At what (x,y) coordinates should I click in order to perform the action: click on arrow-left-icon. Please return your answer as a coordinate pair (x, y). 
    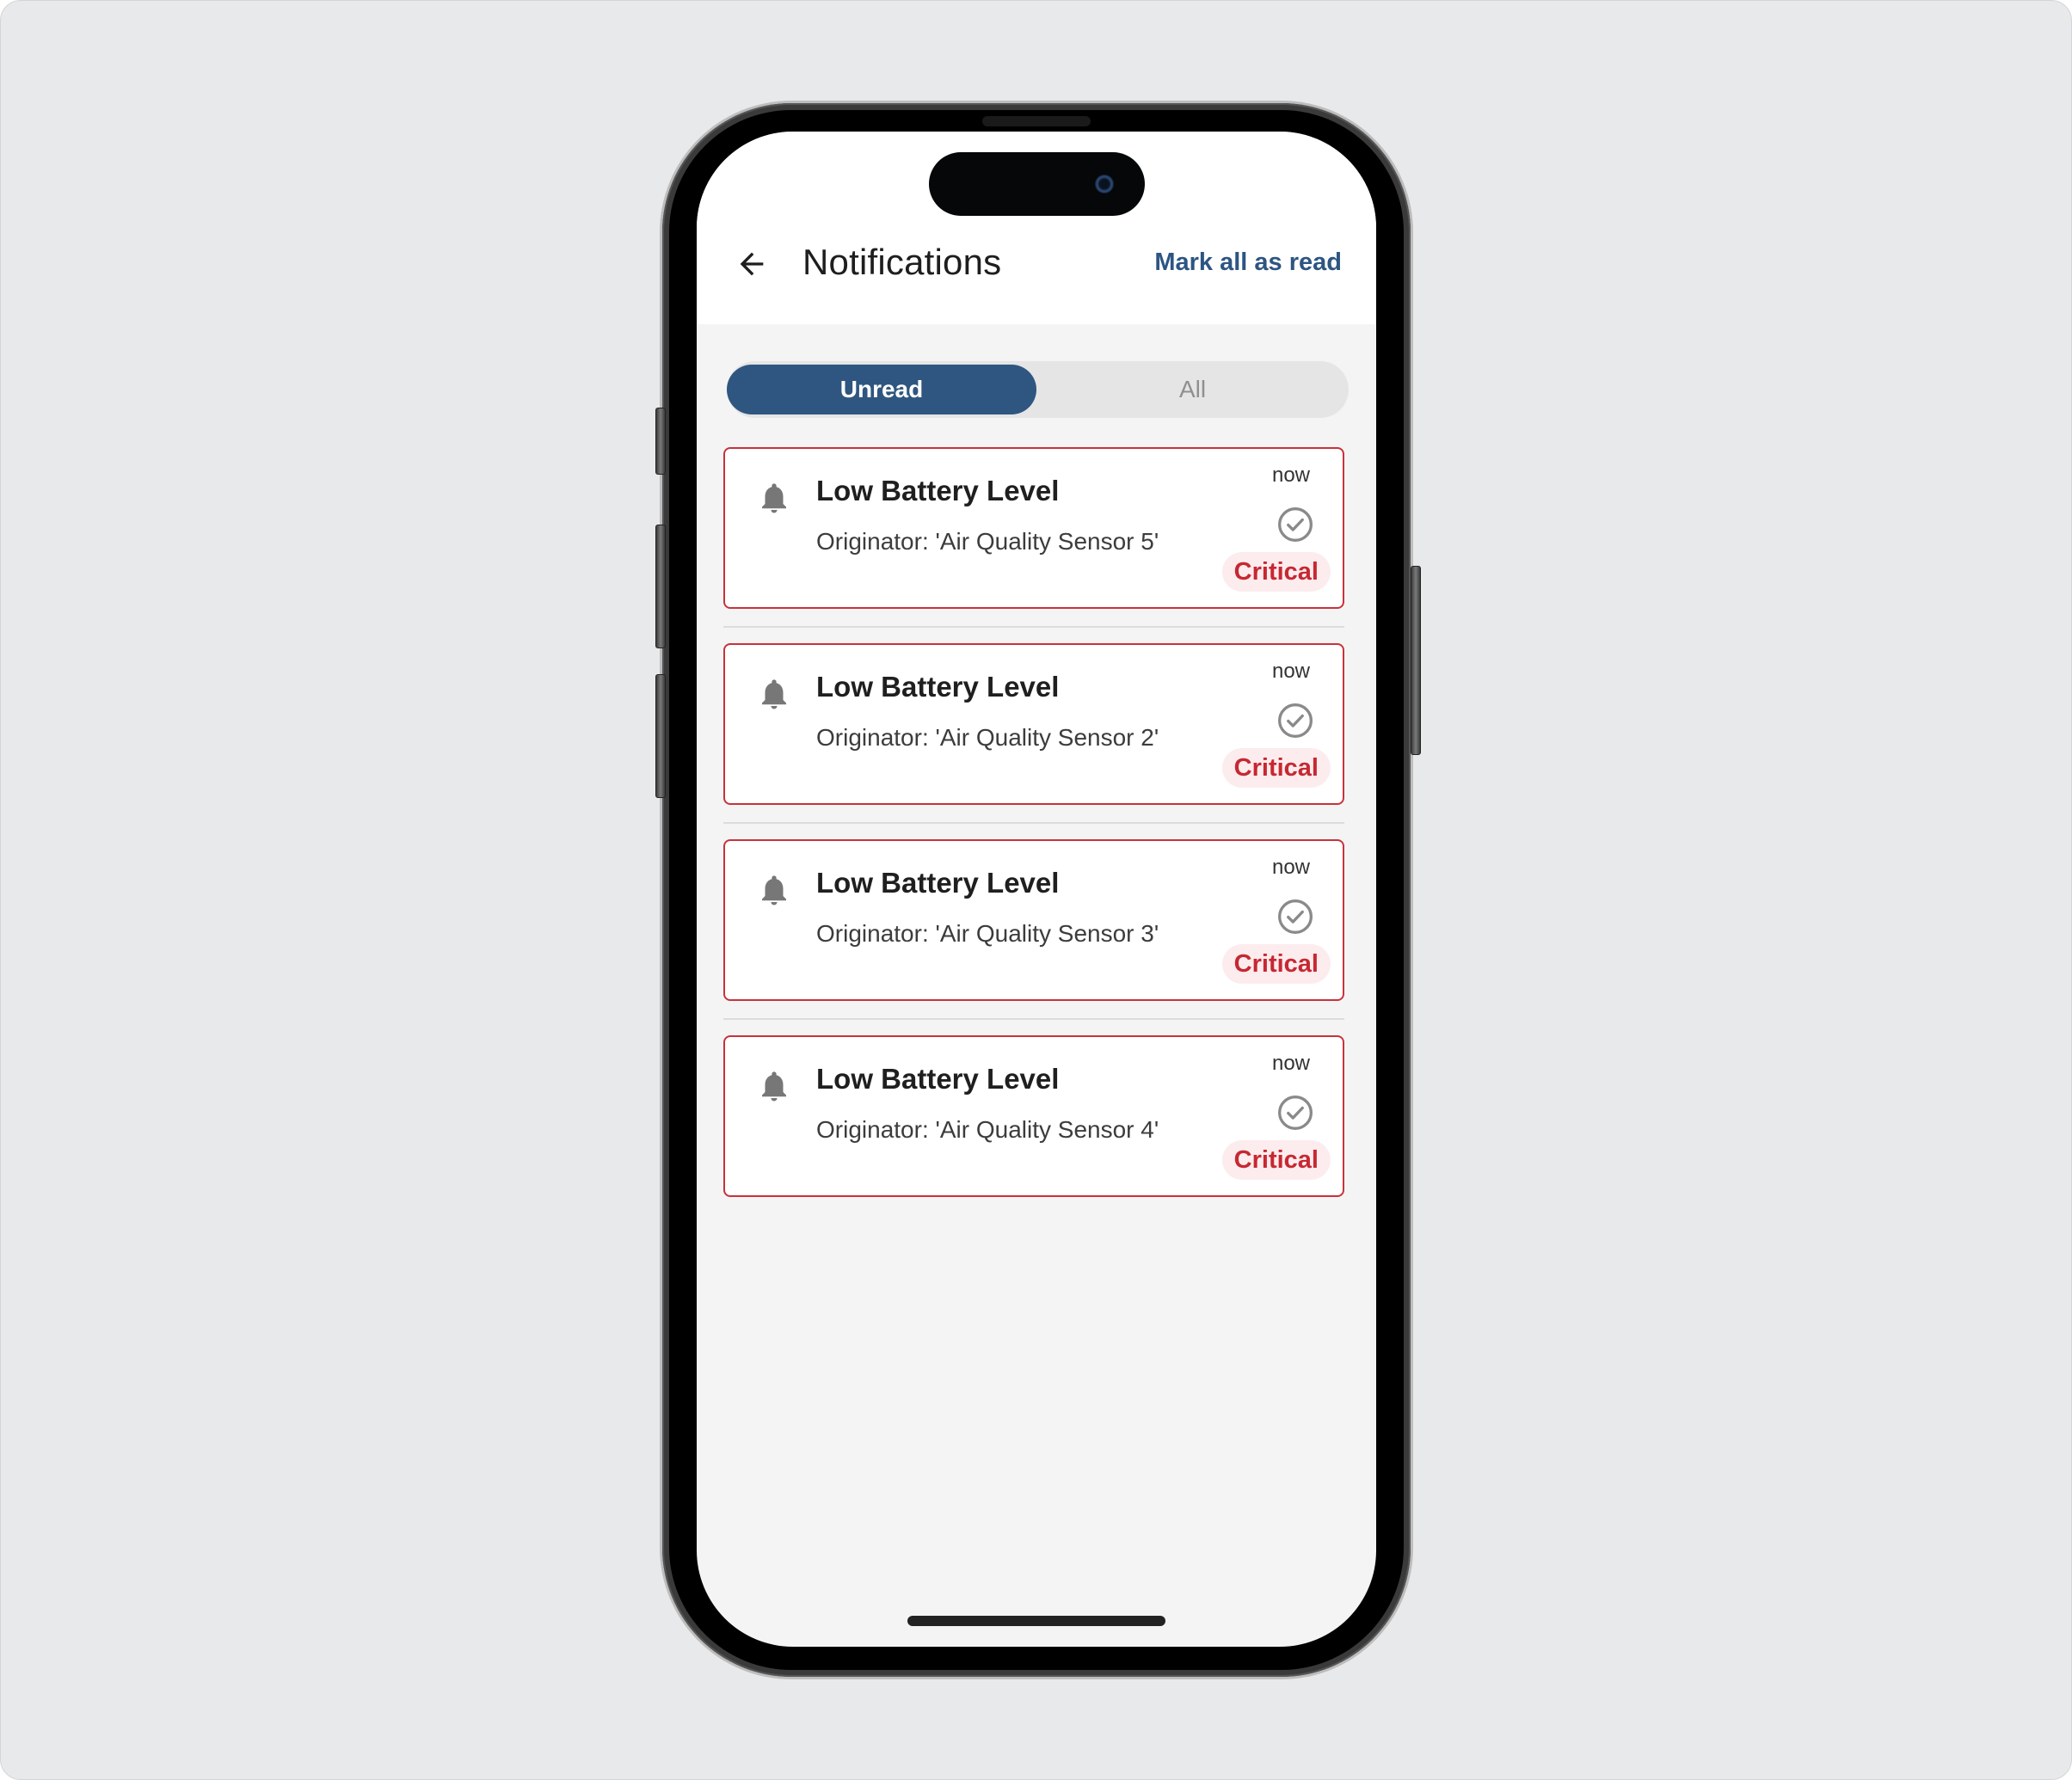
    Looking at the image, I should click on (752, 264).